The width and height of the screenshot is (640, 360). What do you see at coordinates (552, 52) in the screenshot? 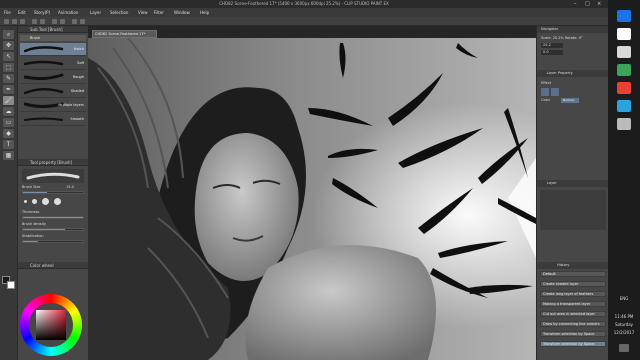
I see `rotate-value-field: 0.0` at bounding box center [552, 52].